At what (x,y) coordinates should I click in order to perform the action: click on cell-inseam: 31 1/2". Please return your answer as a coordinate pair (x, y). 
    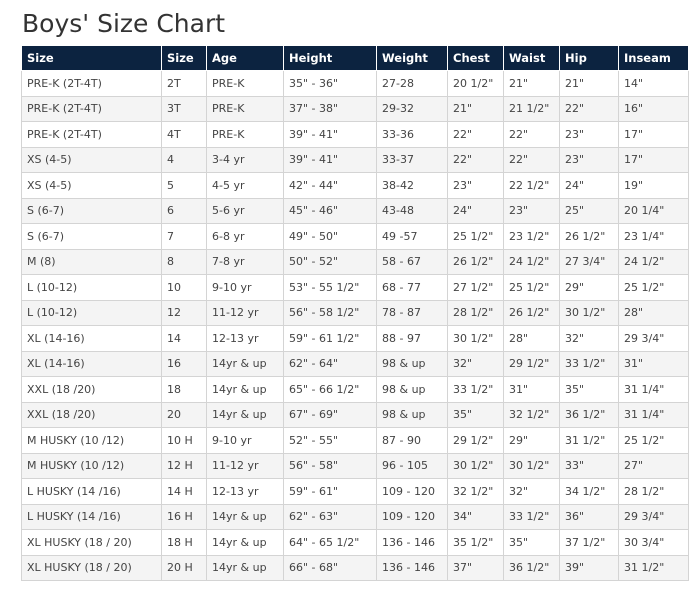
    Looking at the image, I should click on (653, 567).